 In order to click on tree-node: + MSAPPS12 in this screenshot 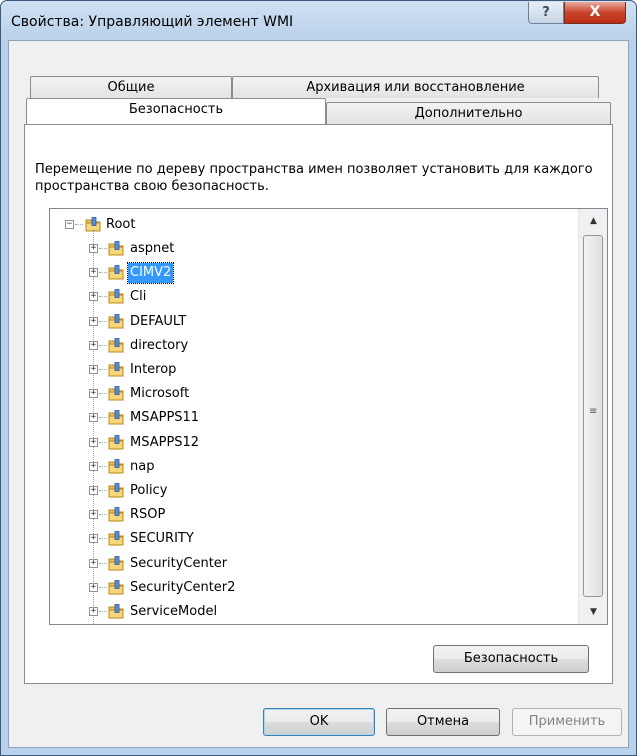, I will do `click(200, 443)`.